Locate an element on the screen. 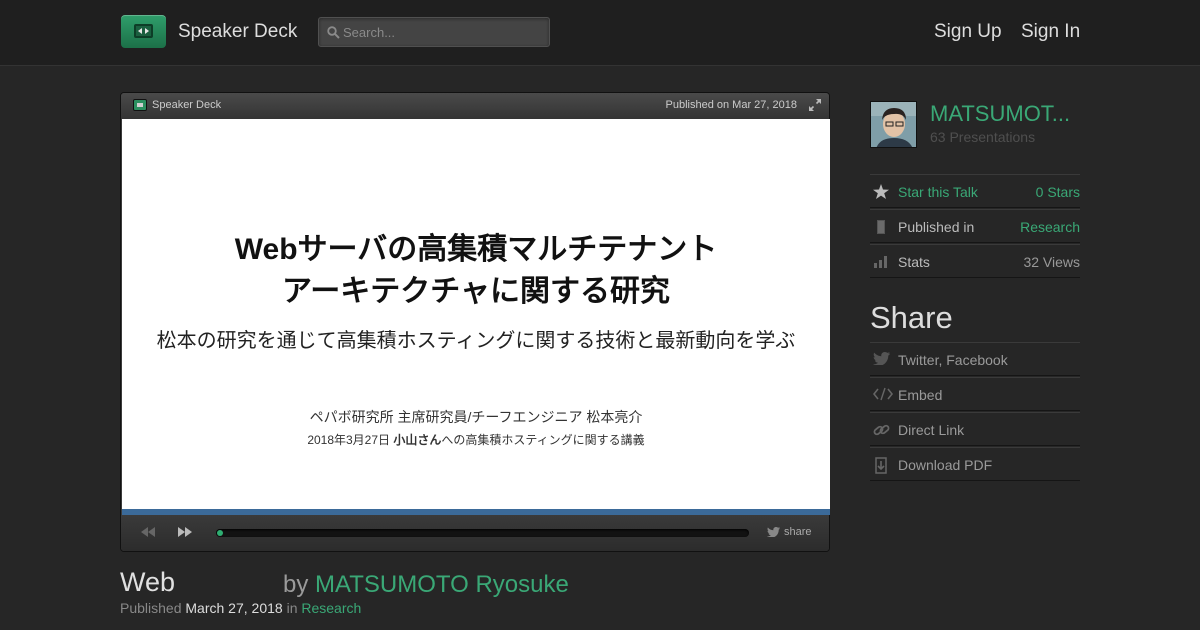 This screenshot has height=630, width=1200. stats-label: Stats is located at coordinates (914, 262).